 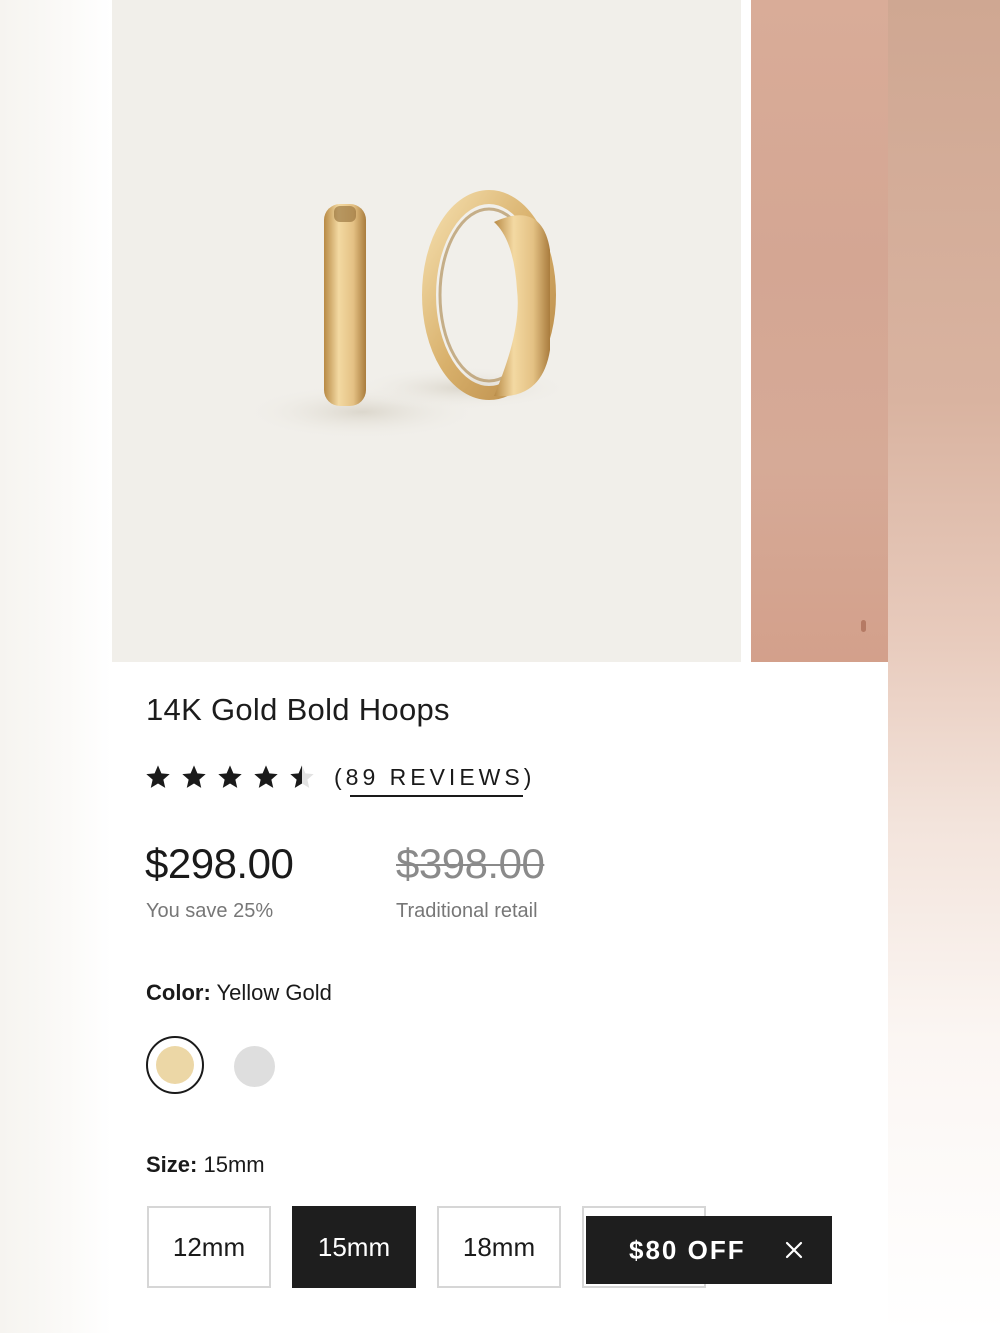 I want to click on color-swatch-silver, so click(x=254, y=1066).